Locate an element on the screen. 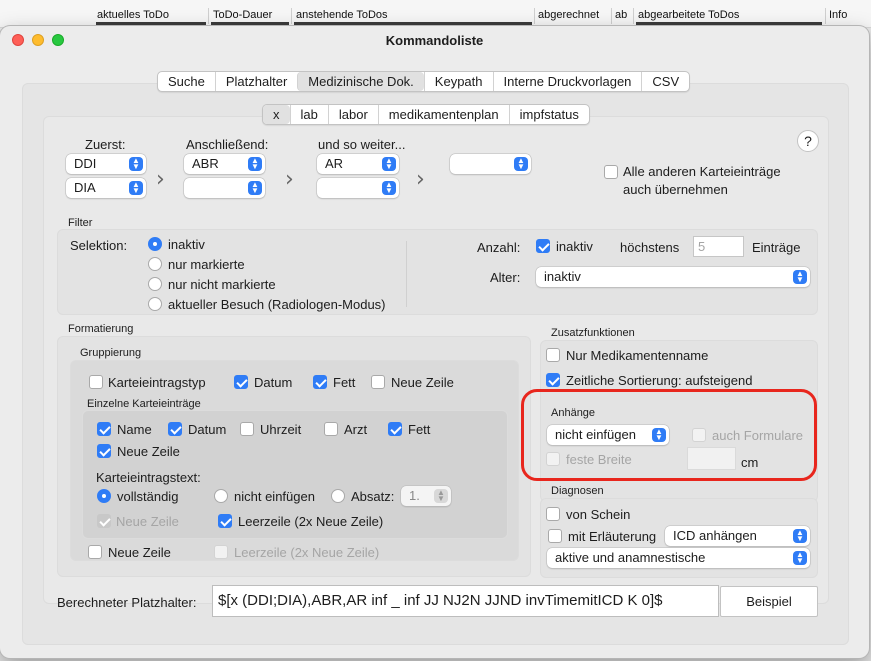  single-checkbox-name is located at coordinates (104, 429).